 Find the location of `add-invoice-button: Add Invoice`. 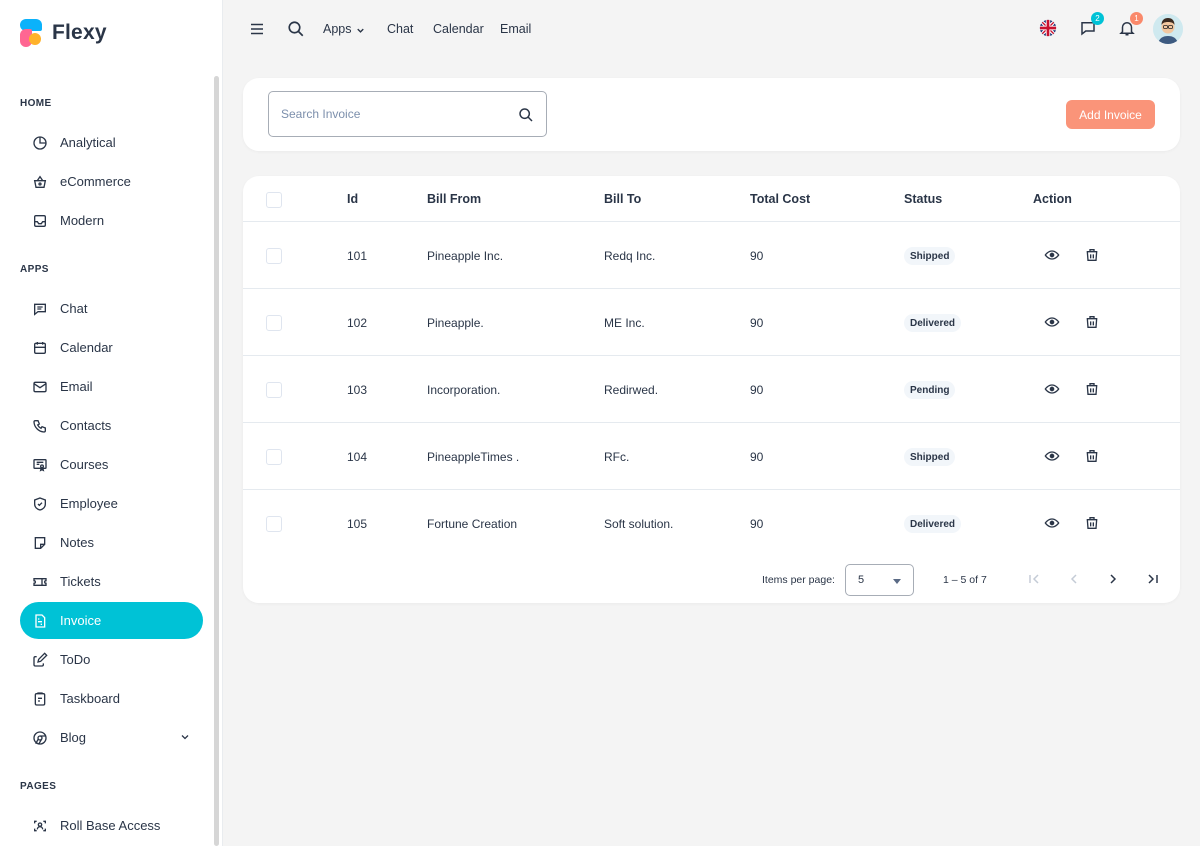

add-invoice-button: Add Invoice is located at coordinates (1110, 114).